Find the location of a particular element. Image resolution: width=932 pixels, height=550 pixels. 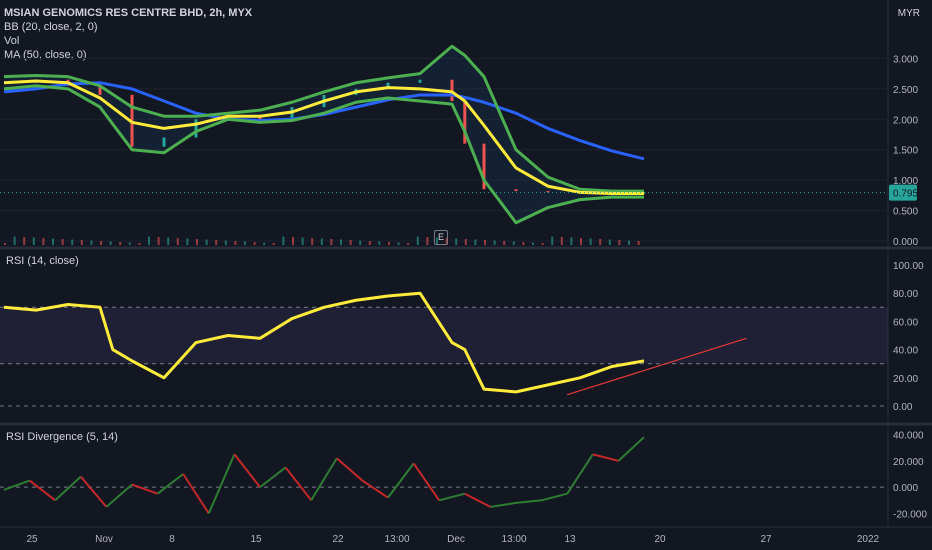

price-tick-label: 1.500 is located at coordinates (905, 151).